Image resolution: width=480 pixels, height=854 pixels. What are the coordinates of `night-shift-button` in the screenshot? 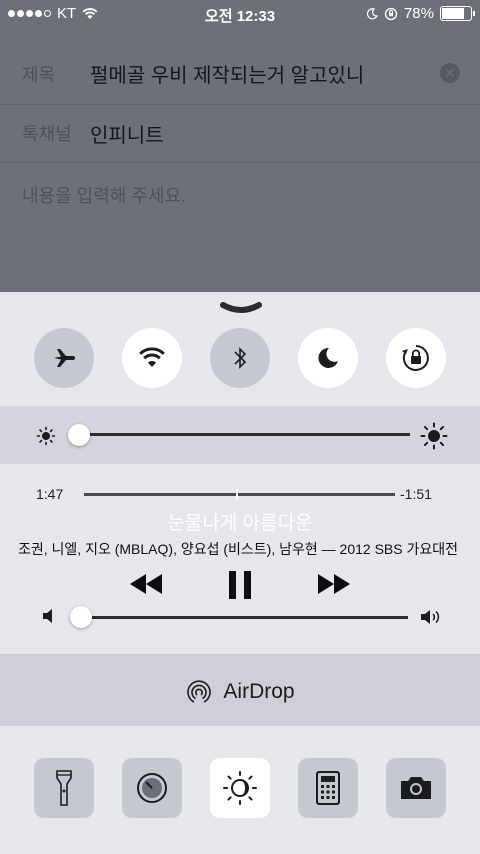 It's located at (240, 788).